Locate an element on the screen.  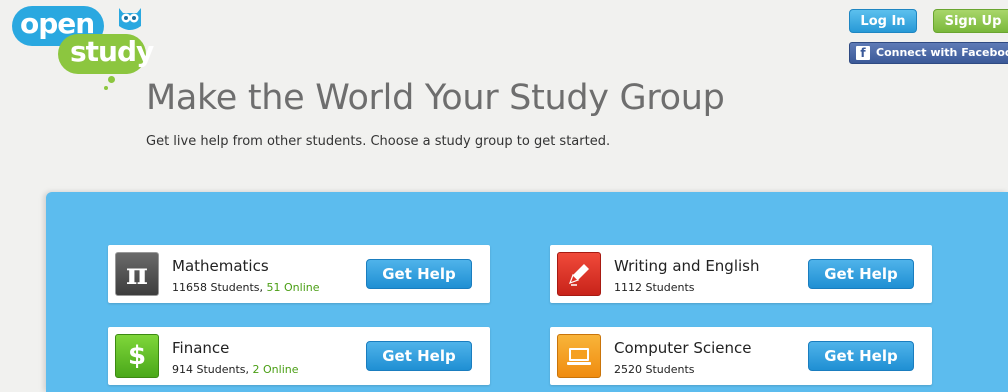
facebook-button-label: Connect with Facebook is located at coordinates (942, 52).